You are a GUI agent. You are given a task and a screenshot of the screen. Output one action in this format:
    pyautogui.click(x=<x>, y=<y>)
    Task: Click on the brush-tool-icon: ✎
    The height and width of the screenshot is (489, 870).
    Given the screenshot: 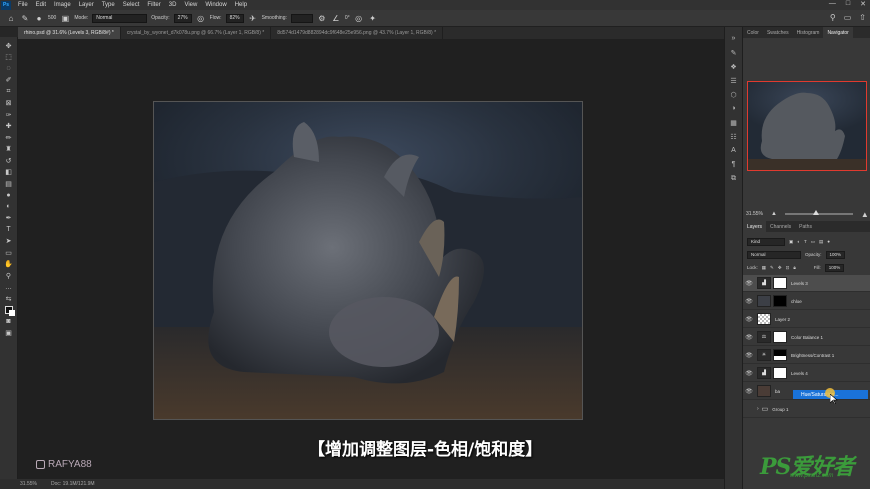 What is the action you would take?
    pyautogui.click(x=25, y=18)
    